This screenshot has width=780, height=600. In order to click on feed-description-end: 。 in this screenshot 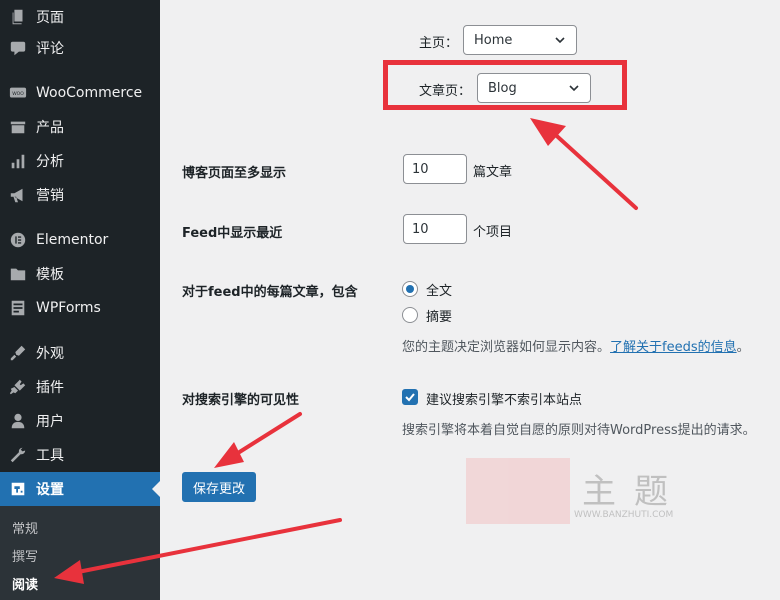, I will do `click(743, 347)`.